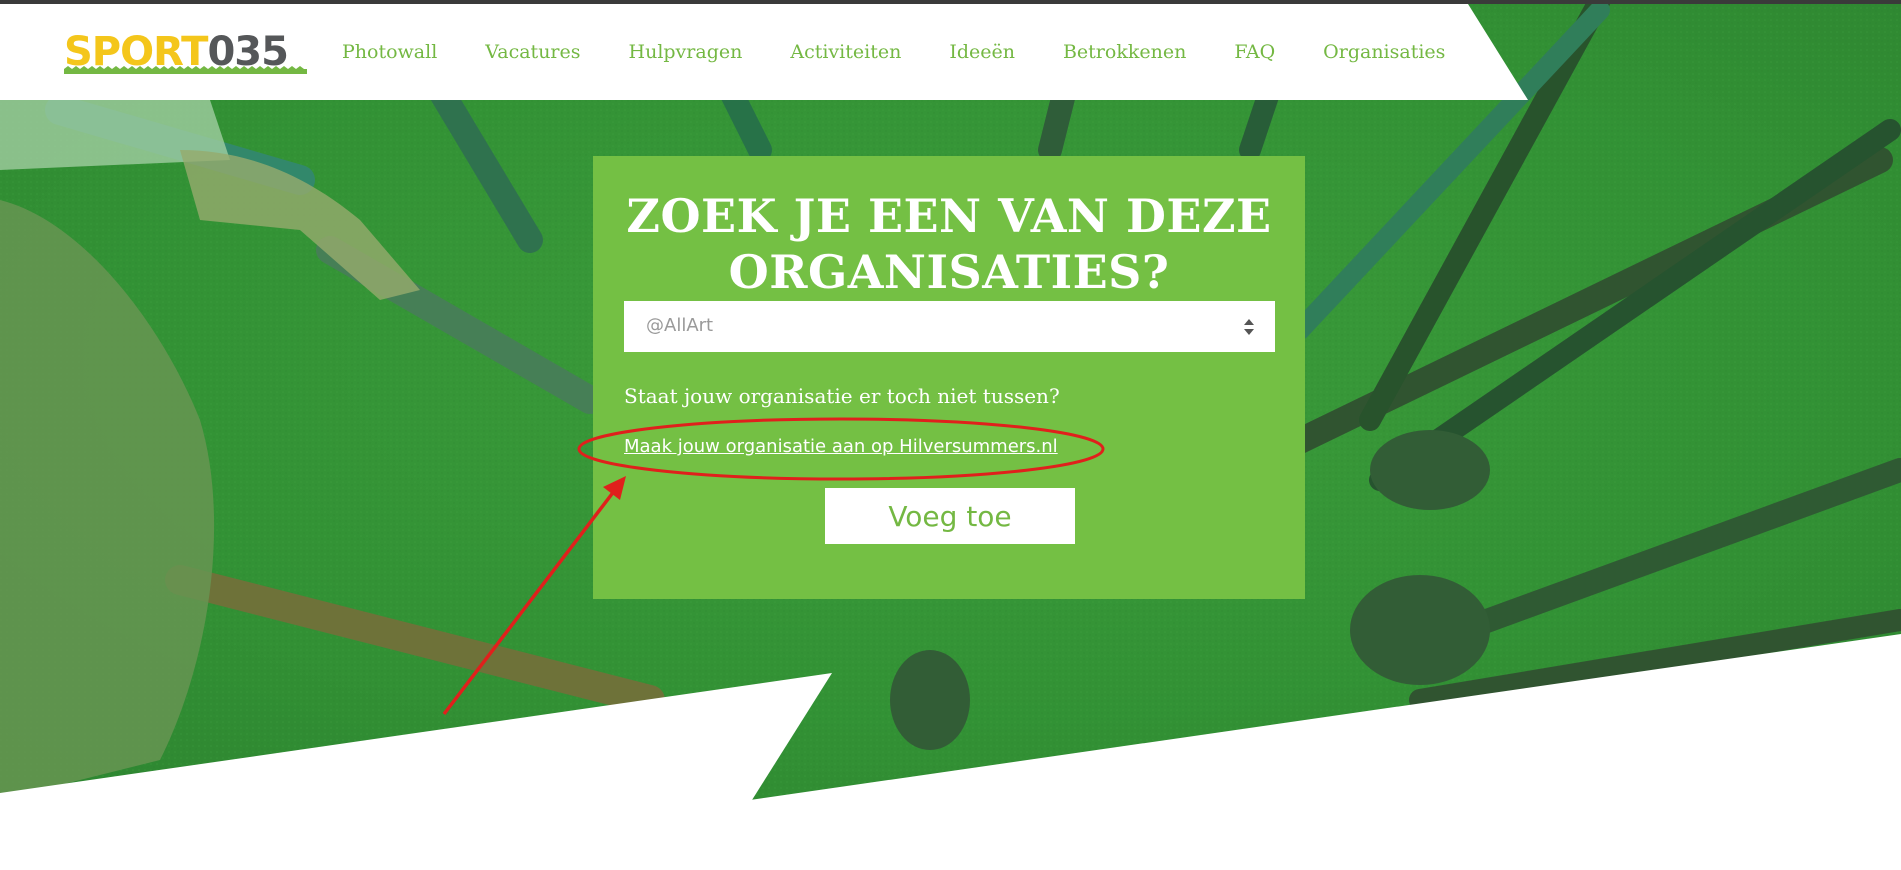 The height and width of the screenshot is (870, 1901). Describe the element at coordinates (185, 52) in the screenshot. I see `sport035-logo: SPORT035` at that location.